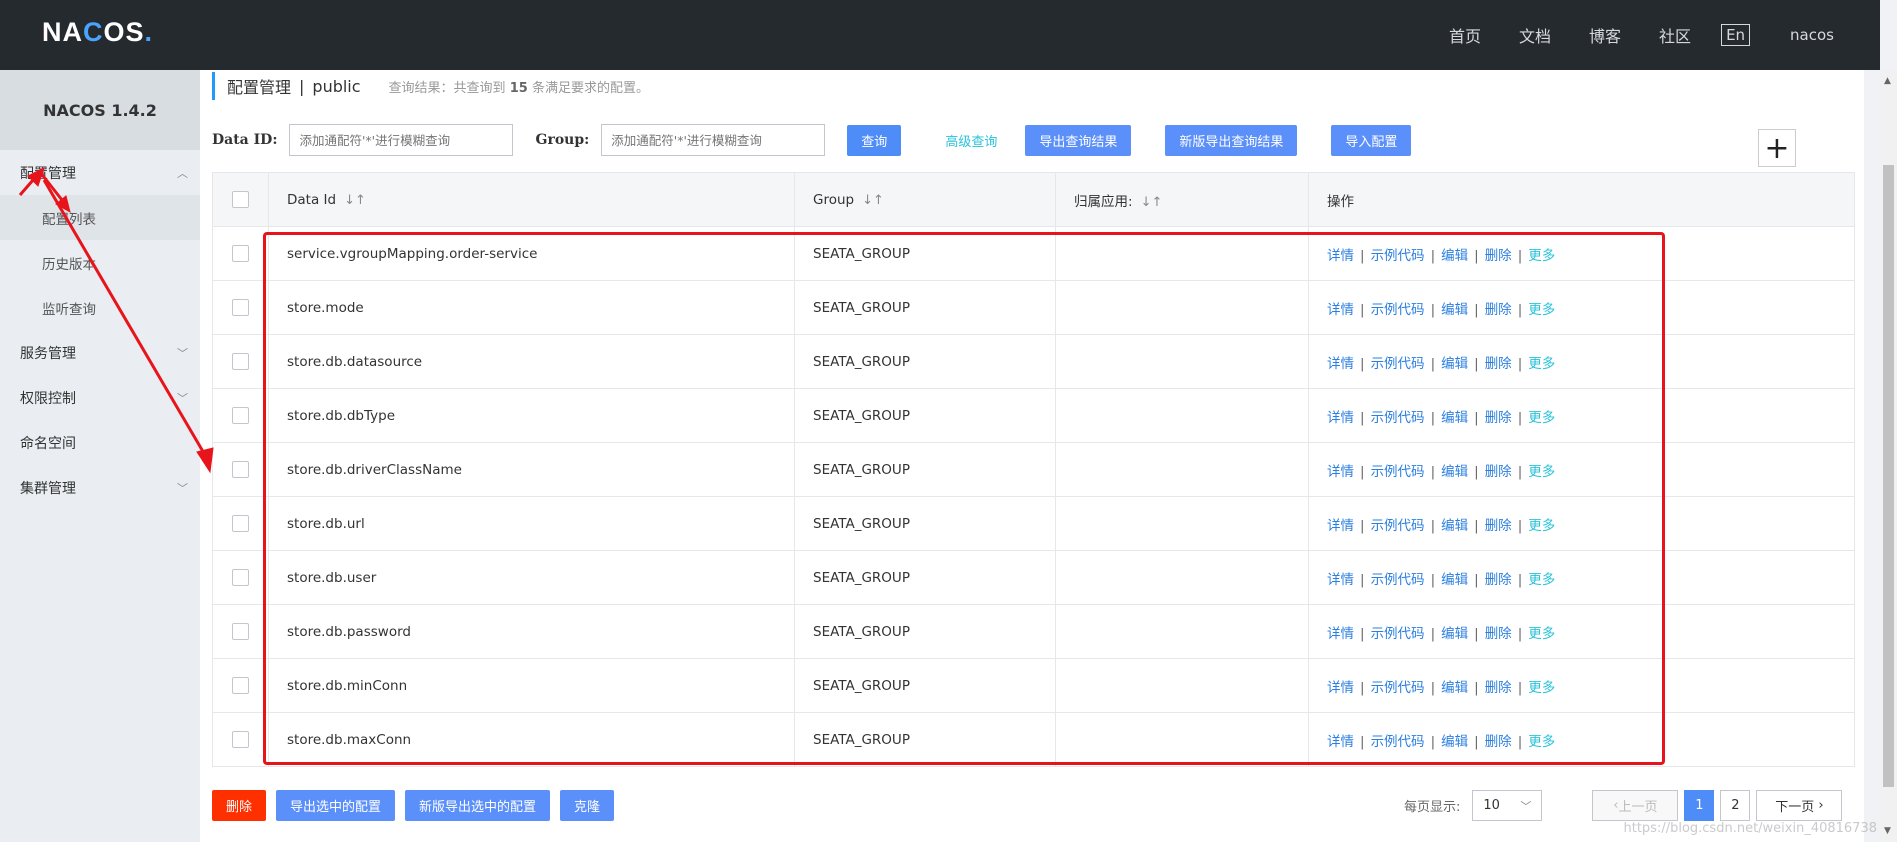 The image size is (1897, 842). Describe the element at coordinates (1507, 805) in the screenshot. I see `per-page-select: 10 ﹀` at that location.